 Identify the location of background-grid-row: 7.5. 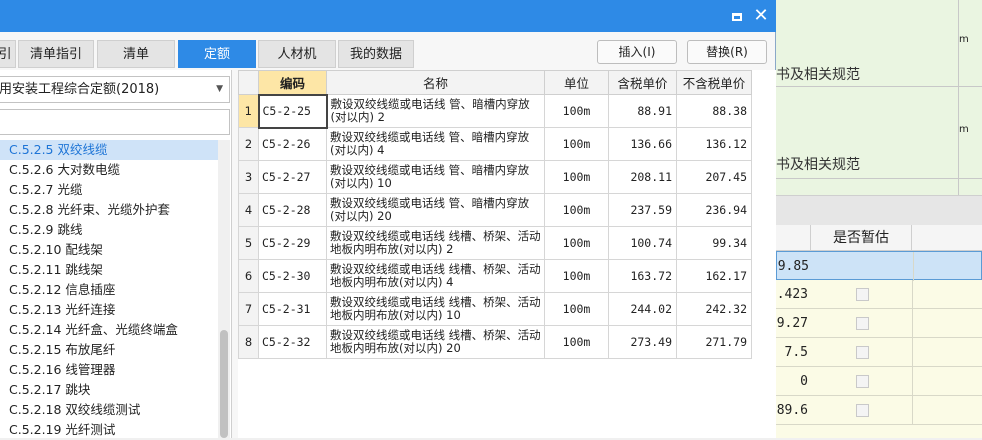
(879, 352).